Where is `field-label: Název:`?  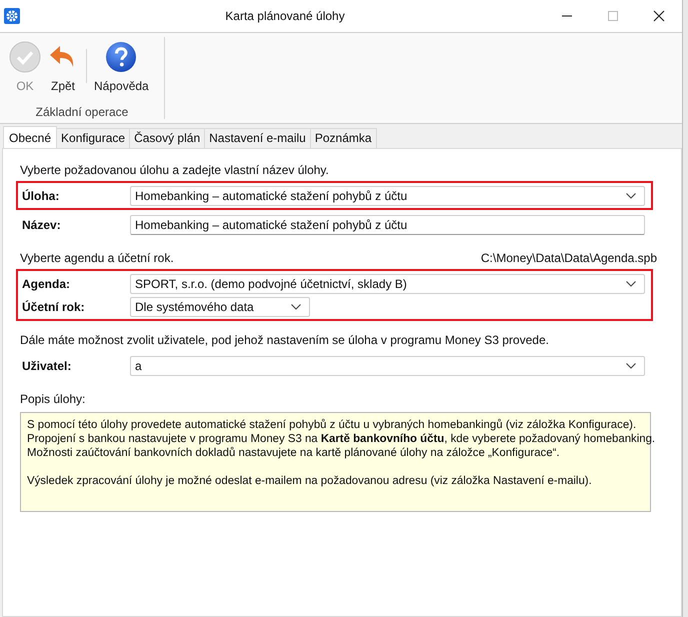 field-label: Název: is located at coordinates (41, 225).